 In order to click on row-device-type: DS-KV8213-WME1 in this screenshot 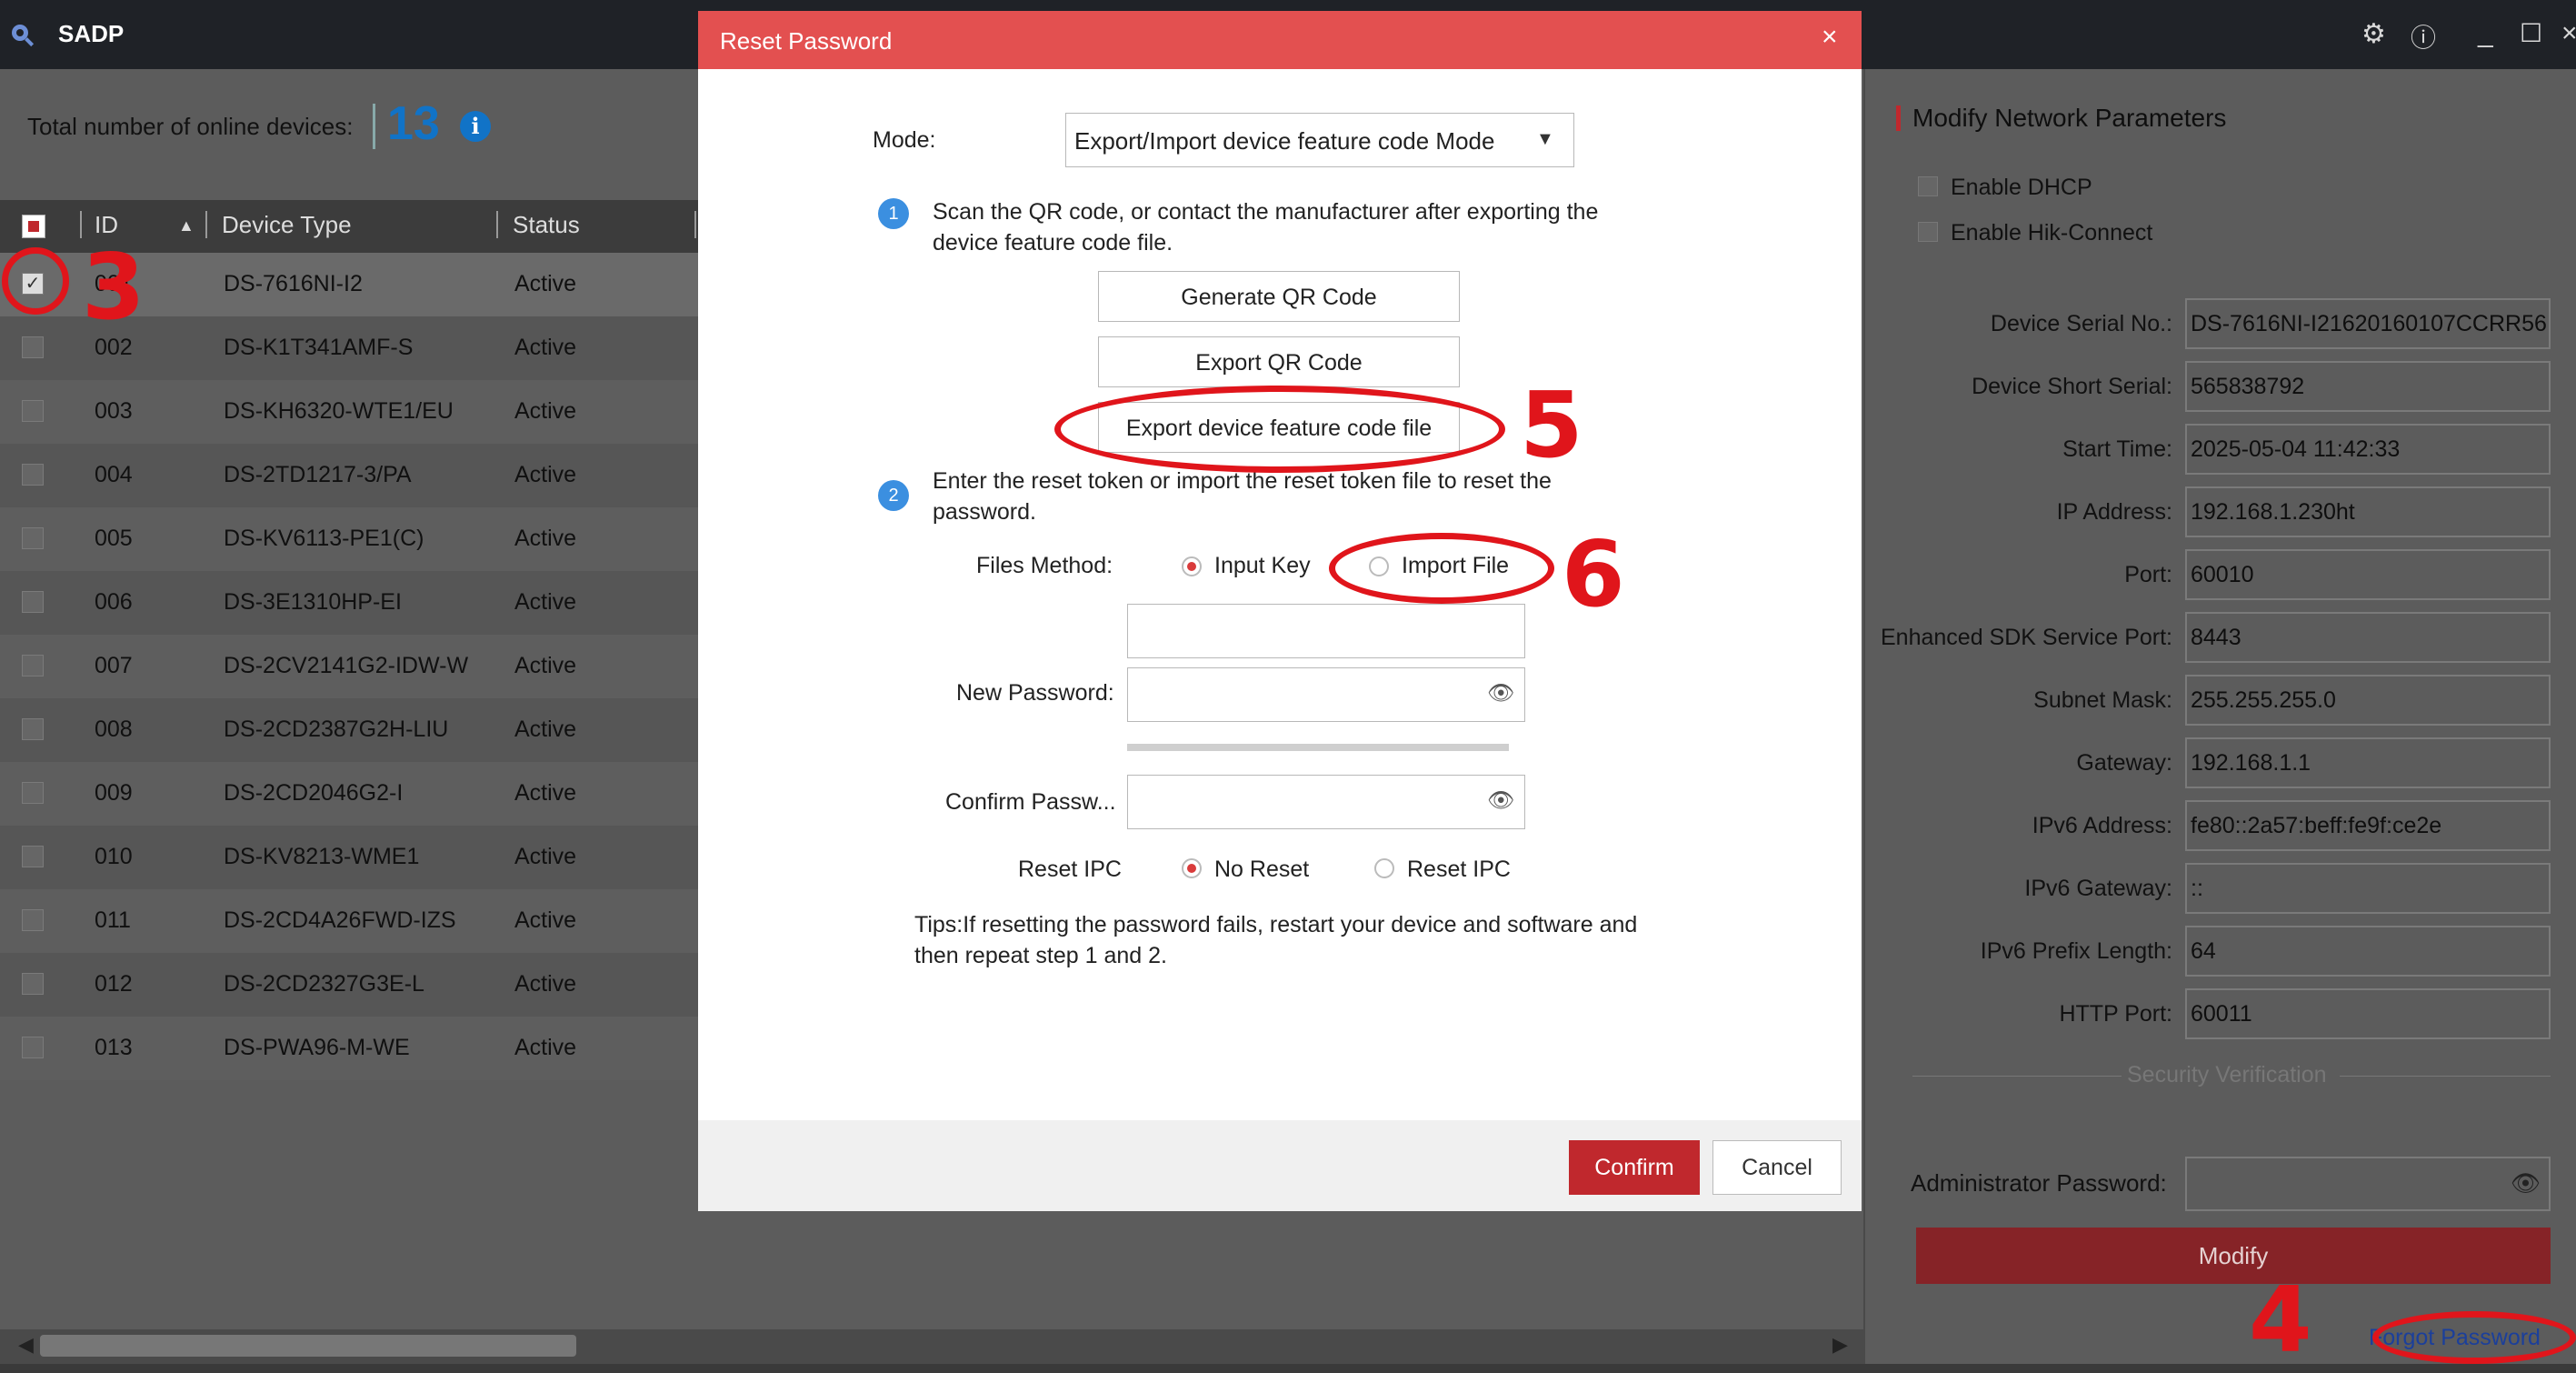, I will do `click(322, 856)`.